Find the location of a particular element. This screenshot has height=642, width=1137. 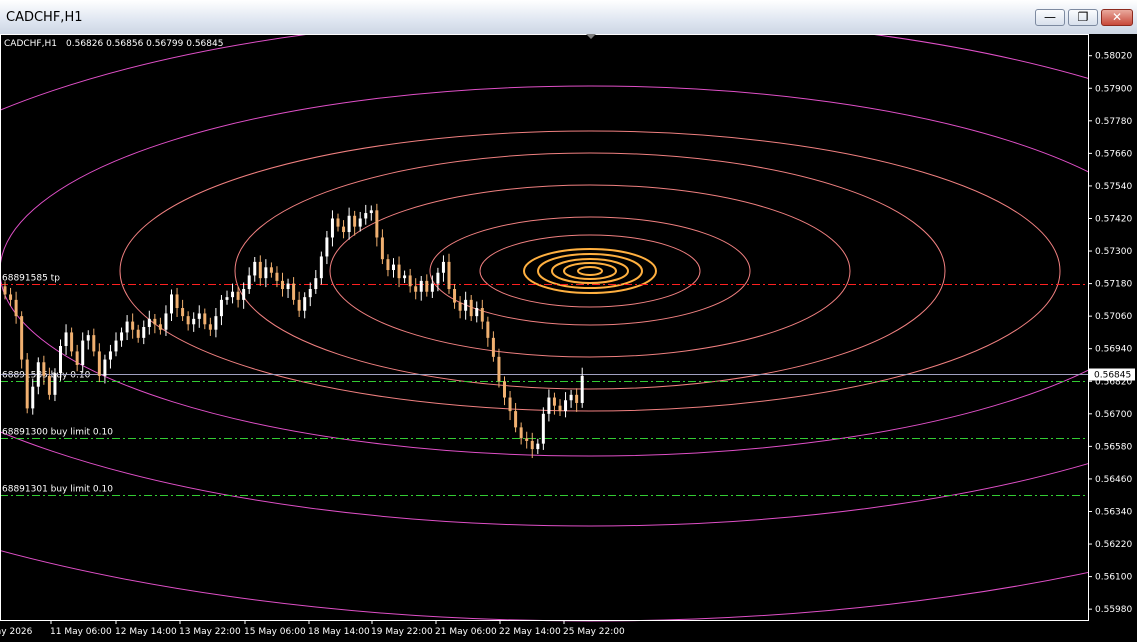

price-tick-label: 0.56220 is located at coordinates (1113, 545).